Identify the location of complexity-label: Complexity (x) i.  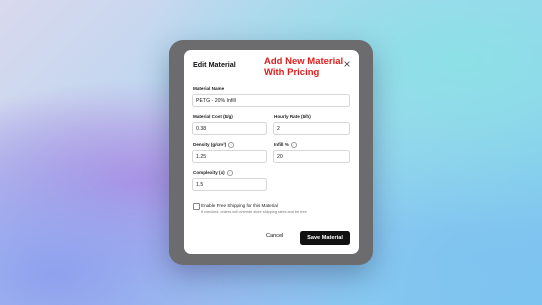
(213, 173).